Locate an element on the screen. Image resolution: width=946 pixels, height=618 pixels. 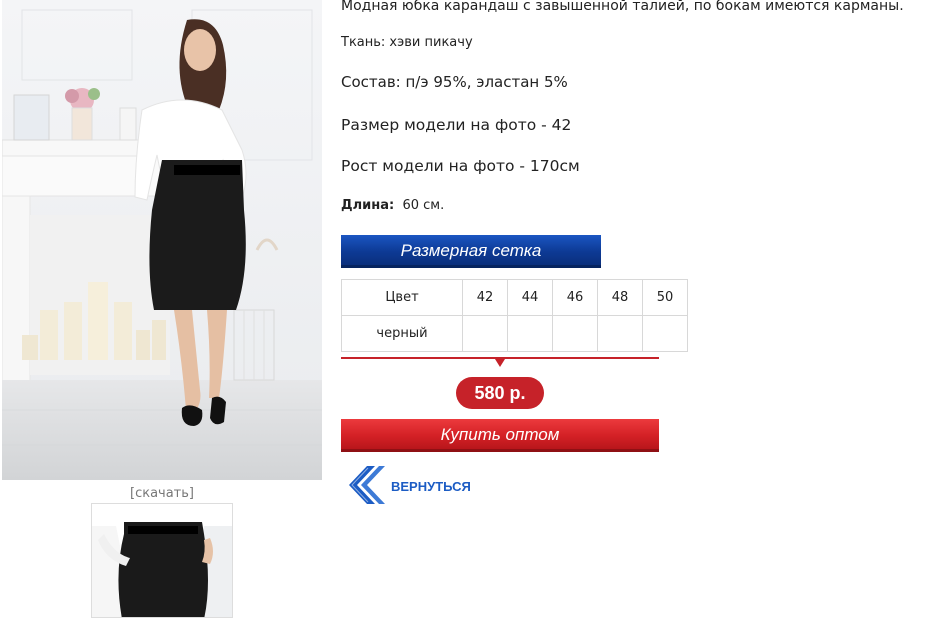
table-row: черный is located at coordinates (514, 333).